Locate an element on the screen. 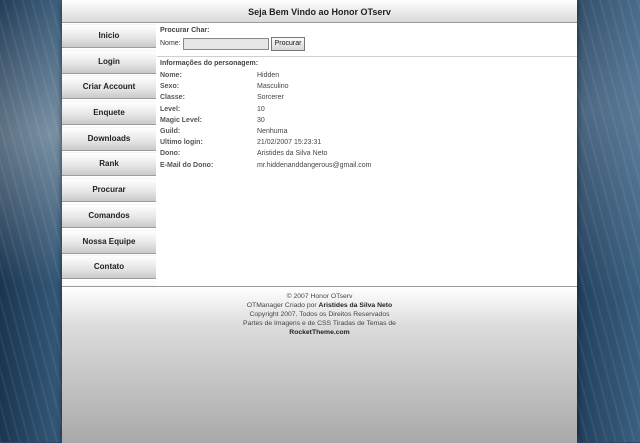 This screenshot has height=443, width=640. info-key: Magic Level: is located at coordinates (181, 120).